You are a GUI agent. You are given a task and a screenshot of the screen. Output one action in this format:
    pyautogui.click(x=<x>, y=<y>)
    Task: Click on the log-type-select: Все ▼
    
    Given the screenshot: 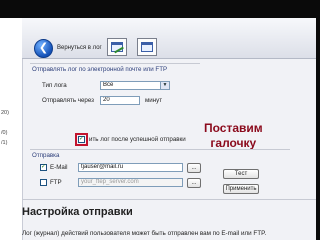 What is the action you would take?
    pyautogui.click(x=135, y=85)
    